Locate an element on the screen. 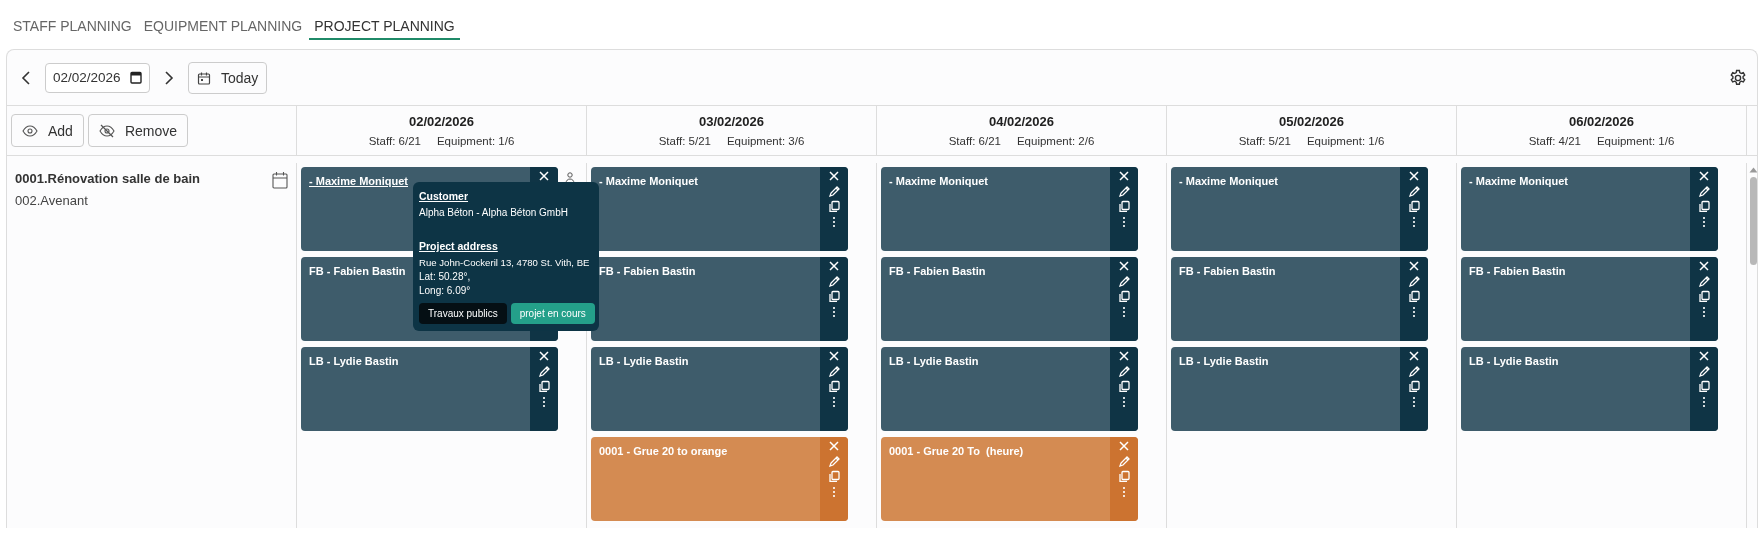 The width and height of the screenshot is (1764, 534). card-label: 0001 - Grue 20 to orange is located at coordinates (663, 451).